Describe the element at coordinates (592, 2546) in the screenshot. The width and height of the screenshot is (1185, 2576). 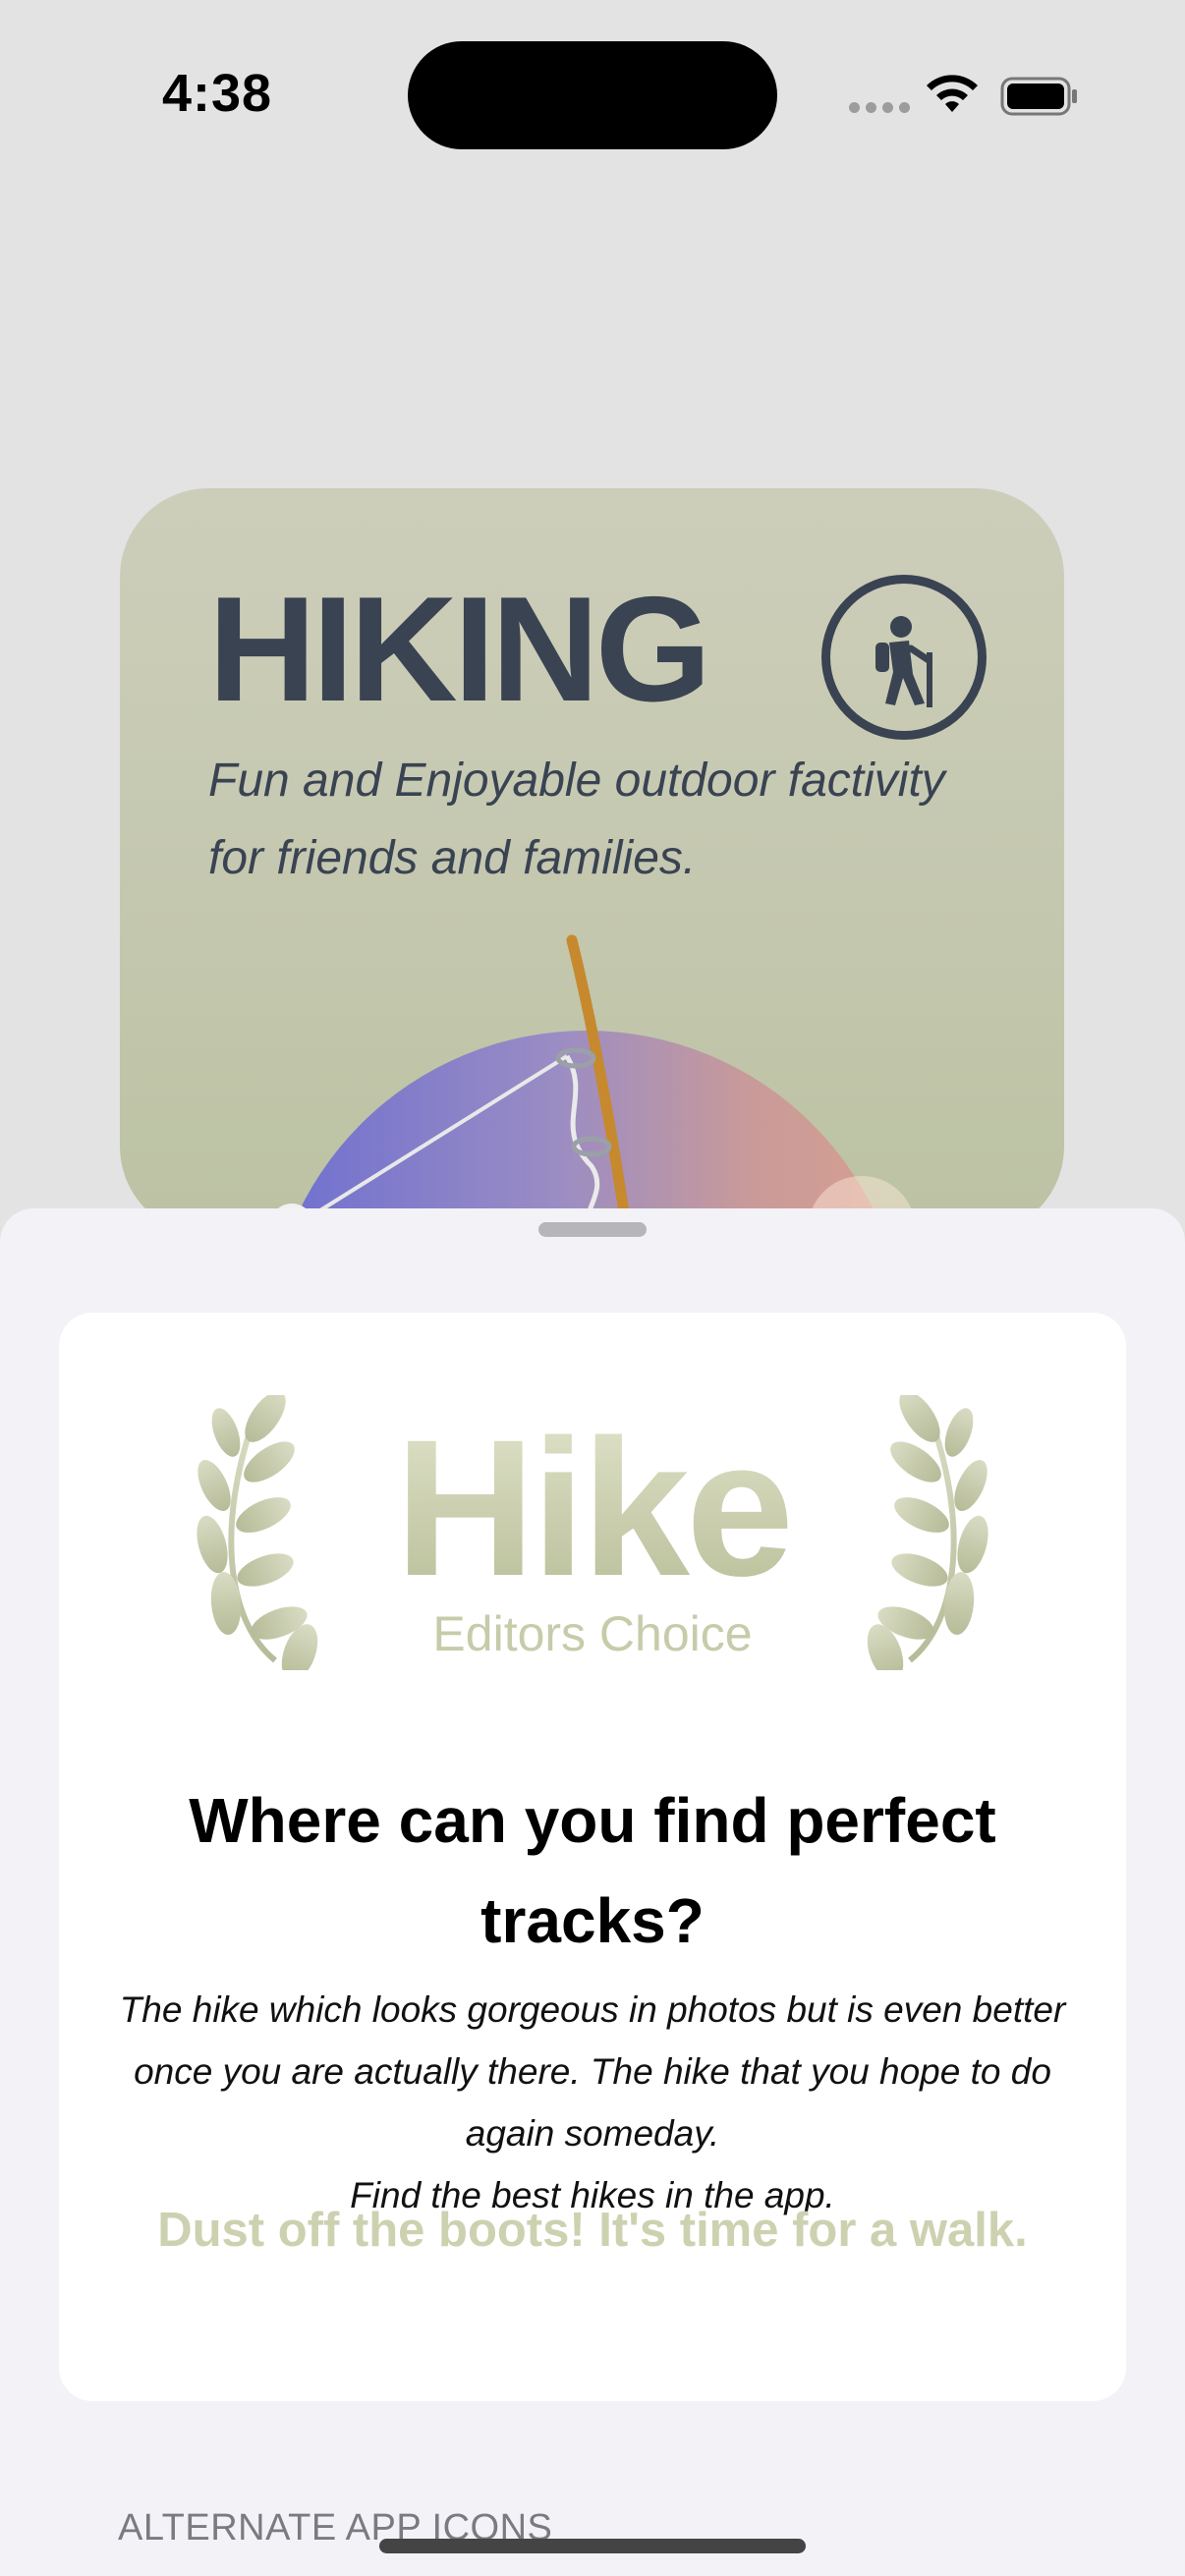
I see `home-indicator` at that location.